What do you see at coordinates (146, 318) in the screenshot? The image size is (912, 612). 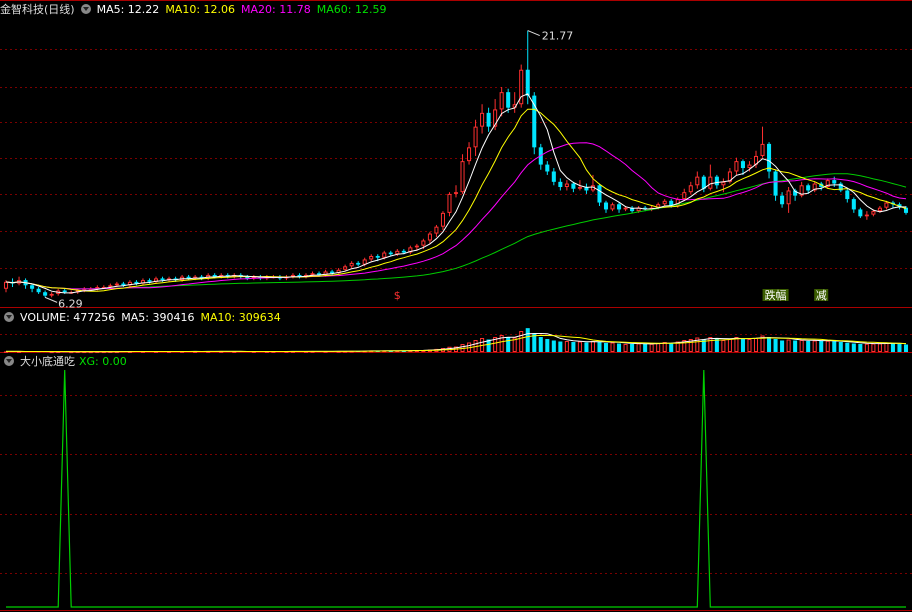 I see `volume-panel-header: VOLUME: 477256 MA5: 390416 MA10: 309634` at bounding box center [146, 318].